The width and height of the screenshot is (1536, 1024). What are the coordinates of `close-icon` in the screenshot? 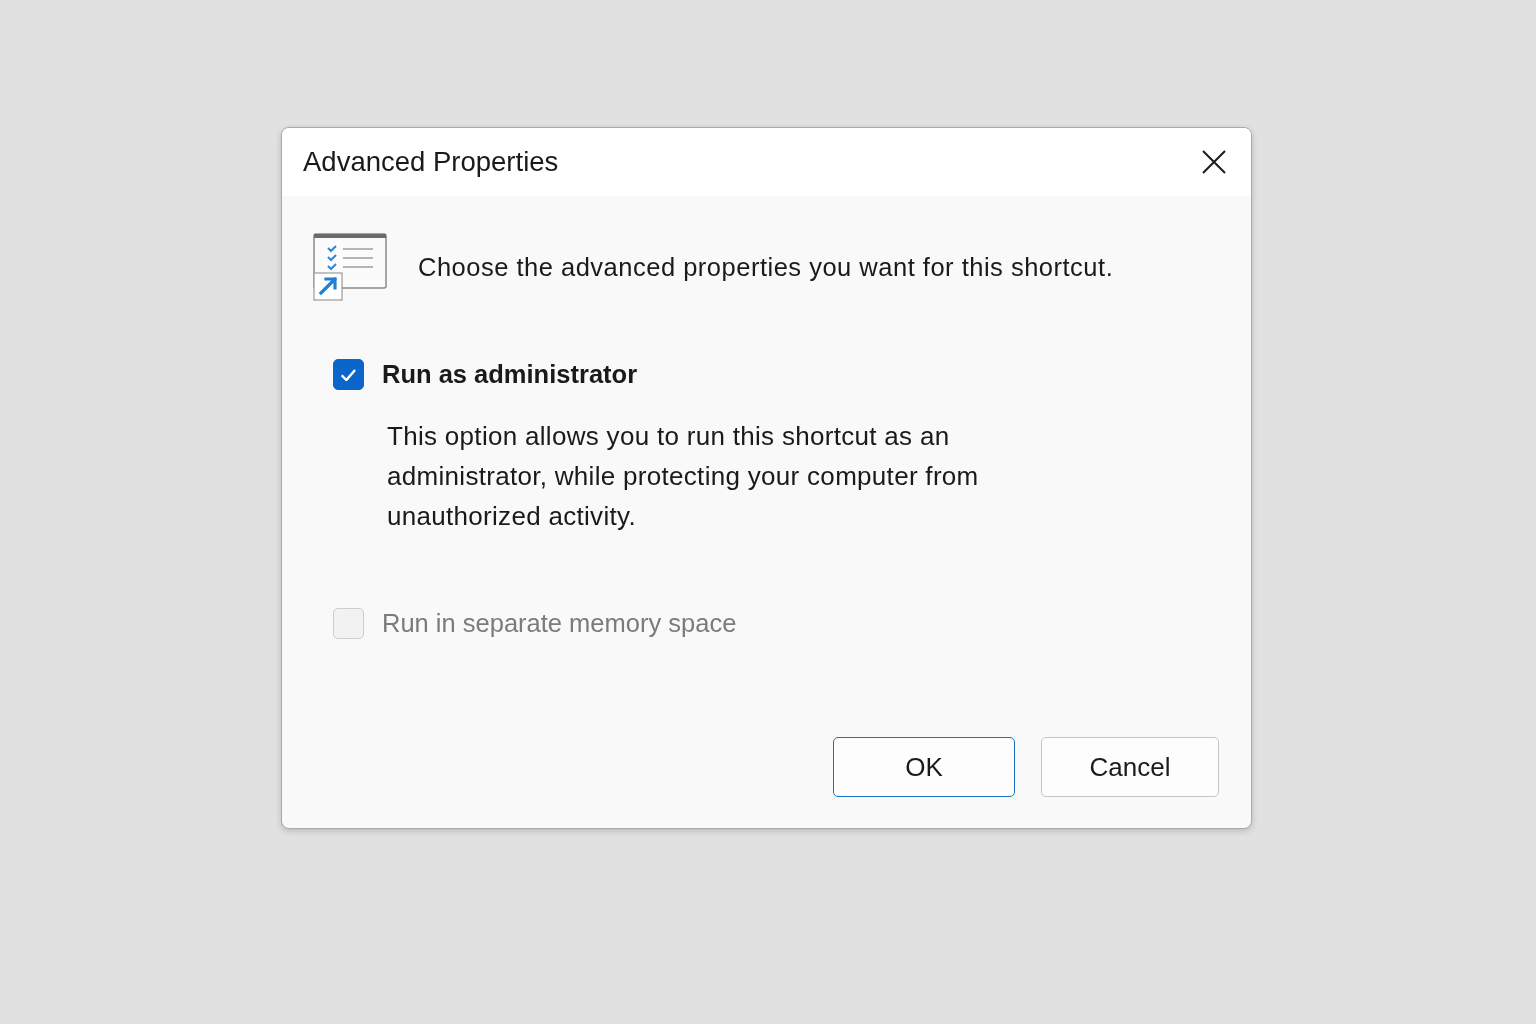 It's located at (1214, 162).